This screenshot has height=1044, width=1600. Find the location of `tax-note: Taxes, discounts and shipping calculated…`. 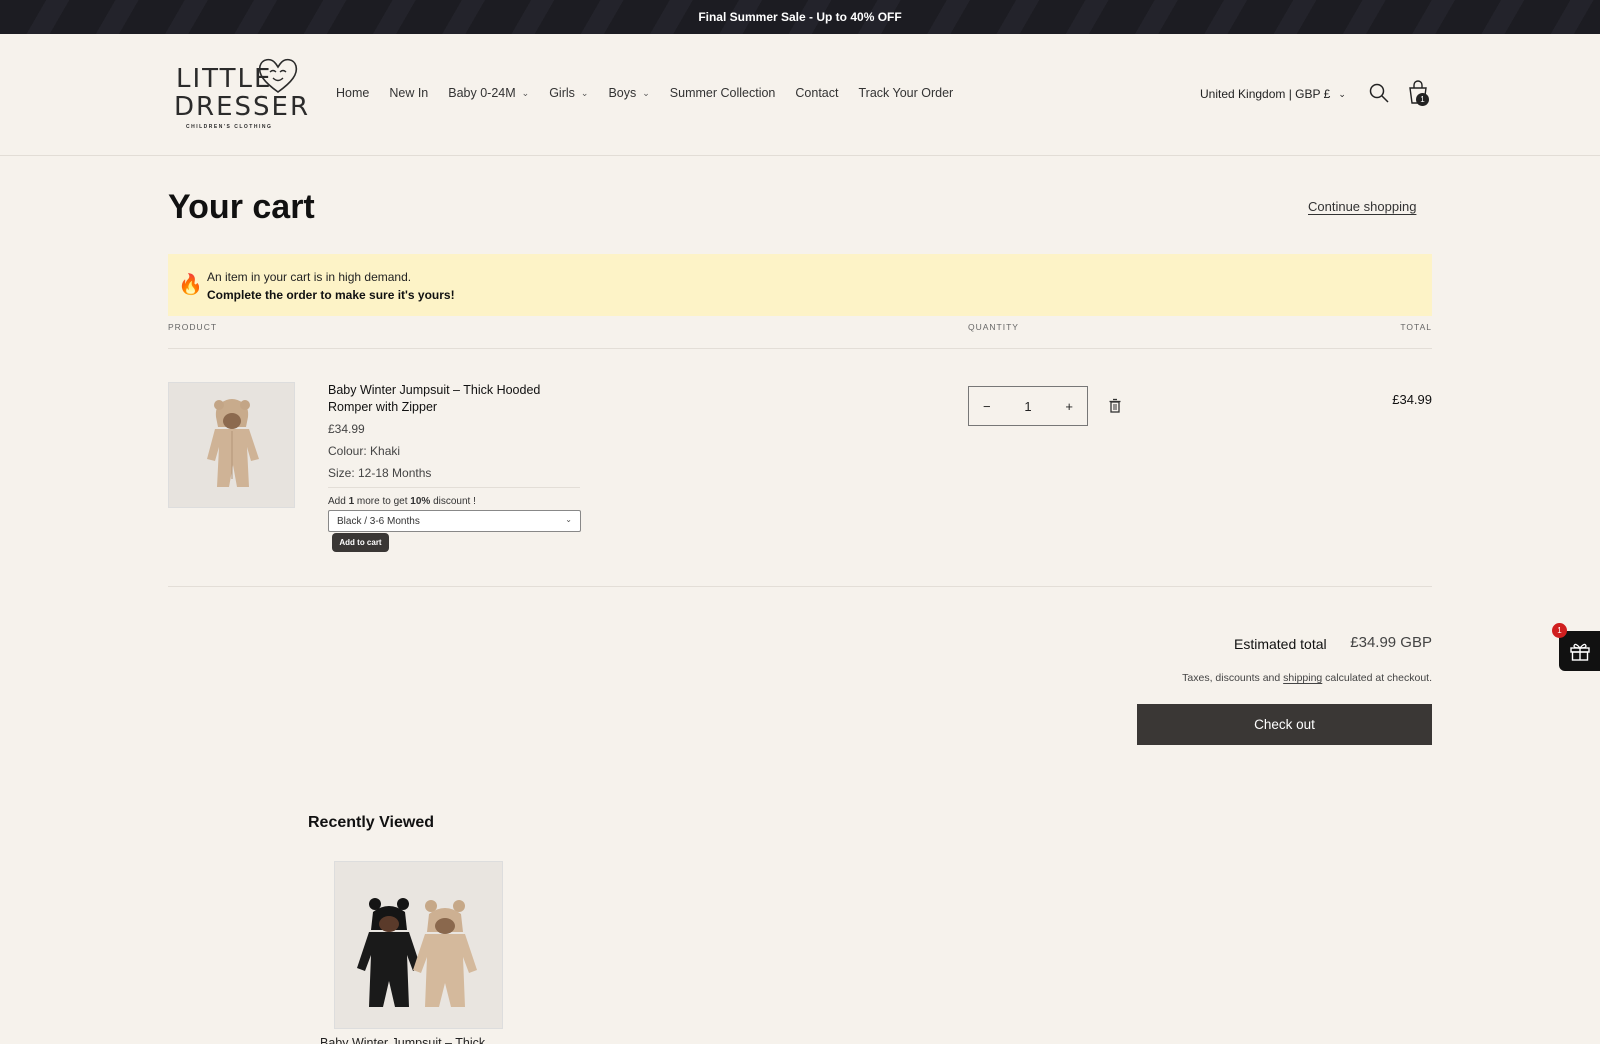

tax-note: Taxes, discounts and shipping calculated… is located at coordinates (1307, 678).